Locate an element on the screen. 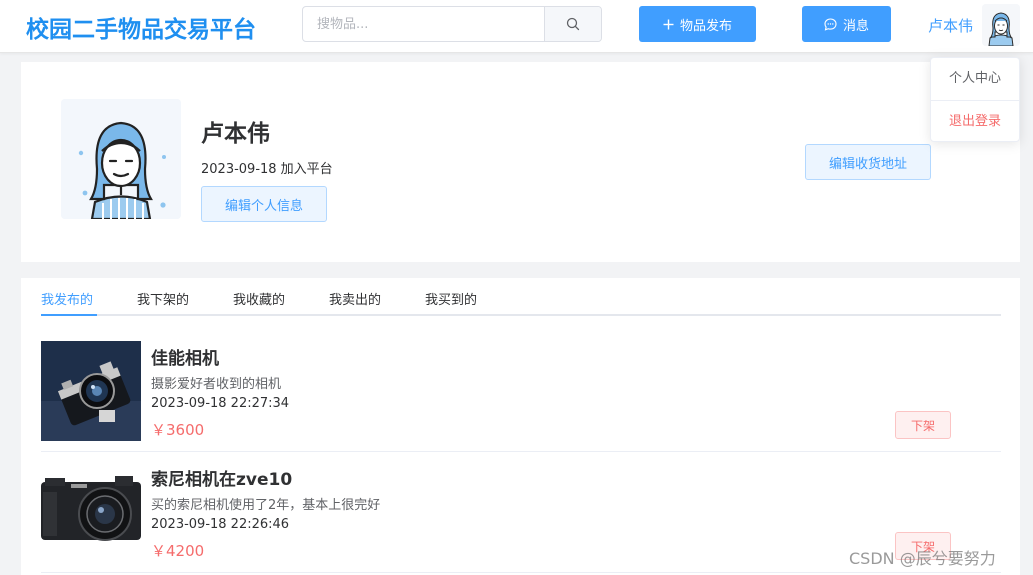  publish-item-button: 物品发布 is located at coordinates (697, 24).